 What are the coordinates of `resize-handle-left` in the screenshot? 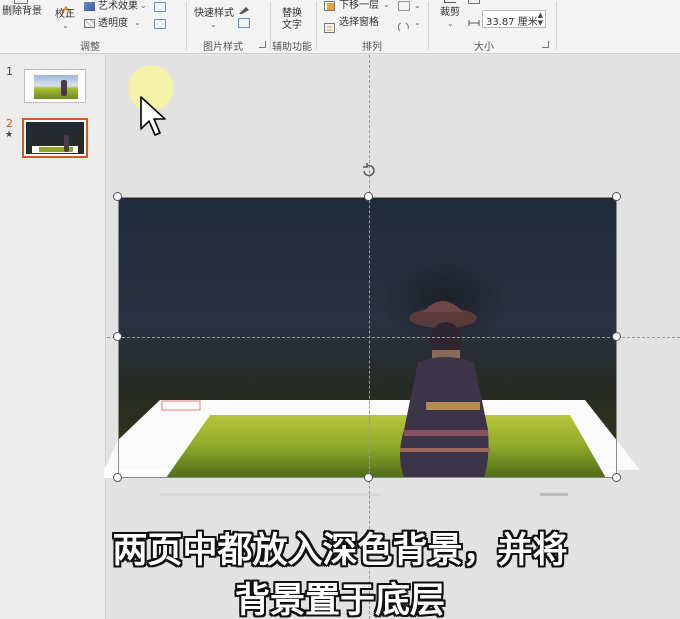 It's located at (117, 336).